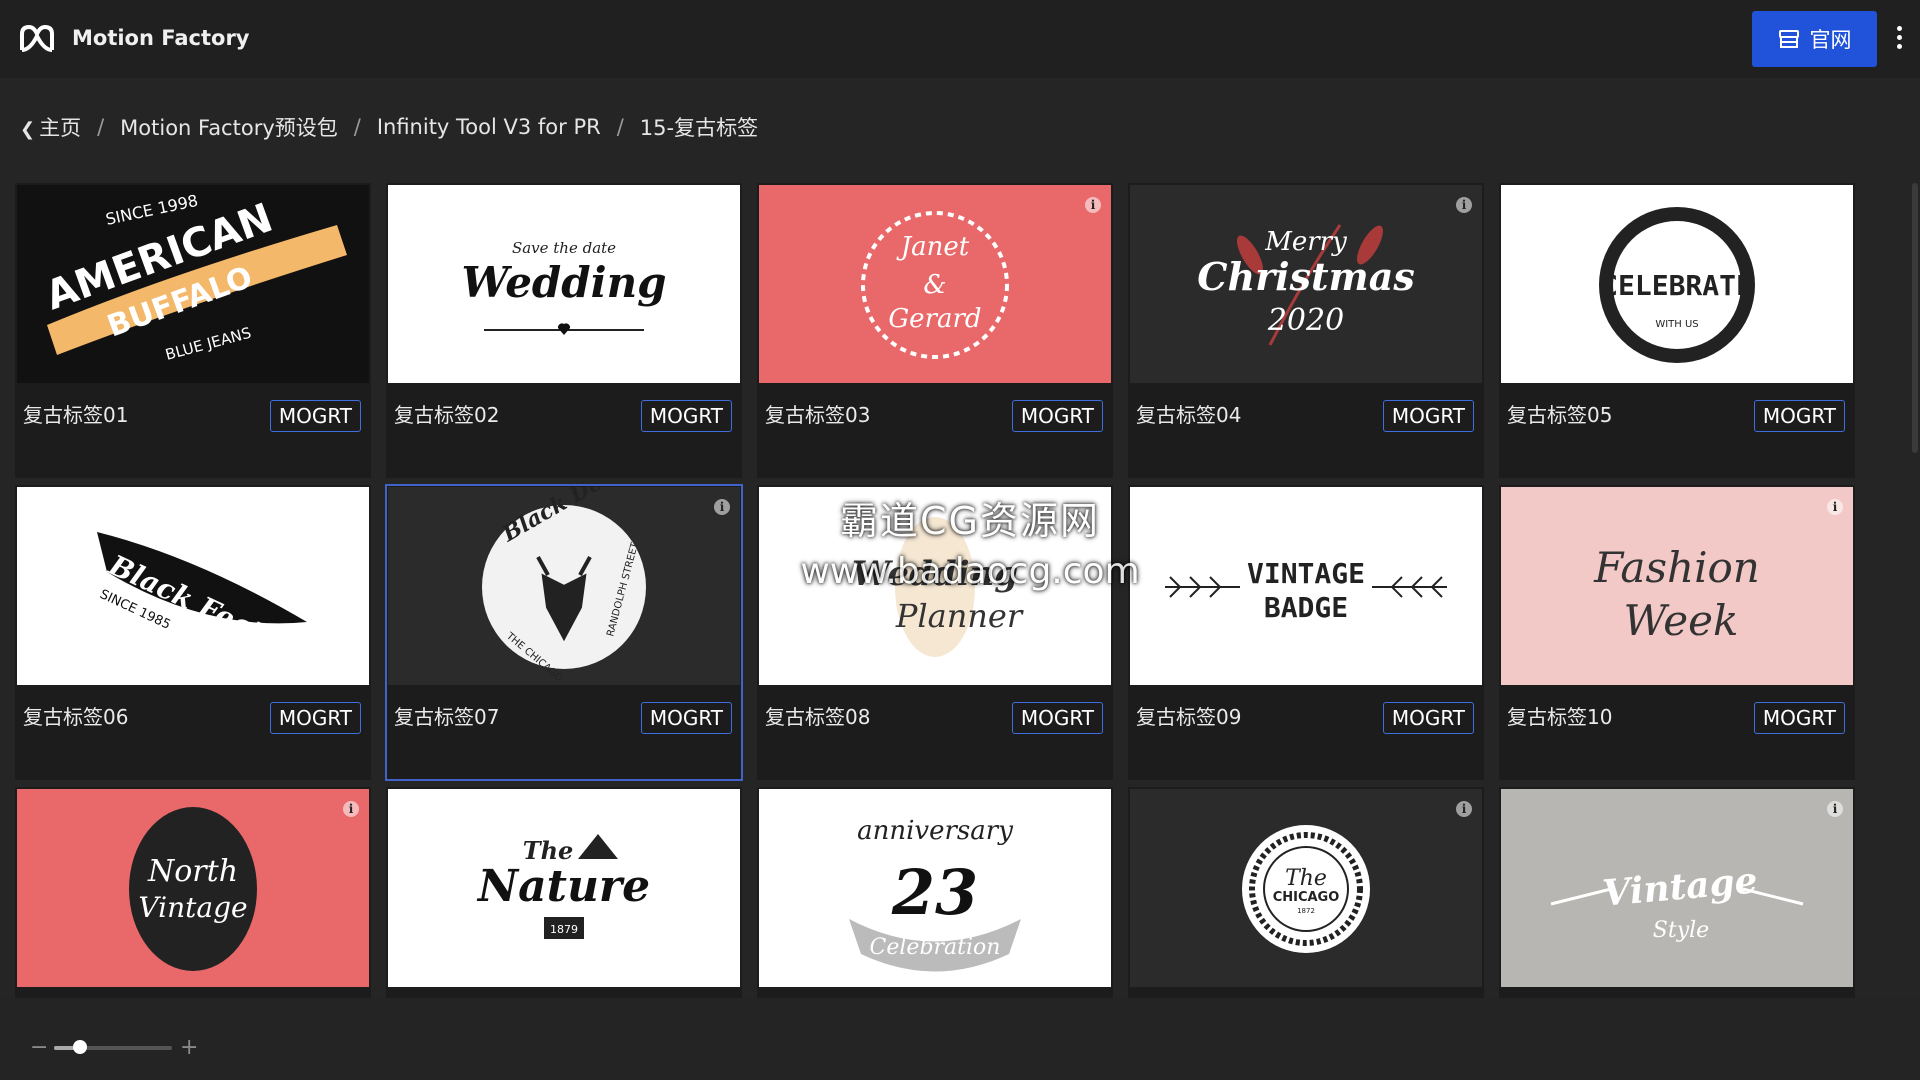 This screenshot has height=1080, width=1920. I want to click on template-card: Black Feather SINCE 1985 复古标签06 MOGRT, so click(193, 632).